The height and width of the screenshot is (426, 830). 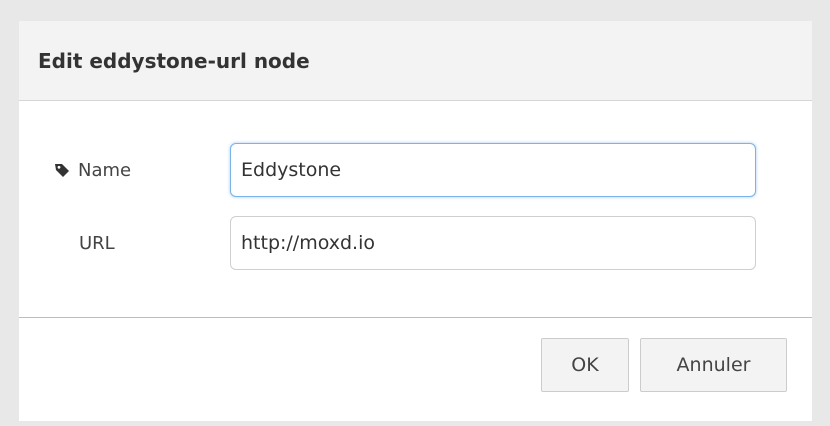 What do you see at coordinates (493, 170) in the screenshot?
I see `name-input` at bounding box center [493, 170].